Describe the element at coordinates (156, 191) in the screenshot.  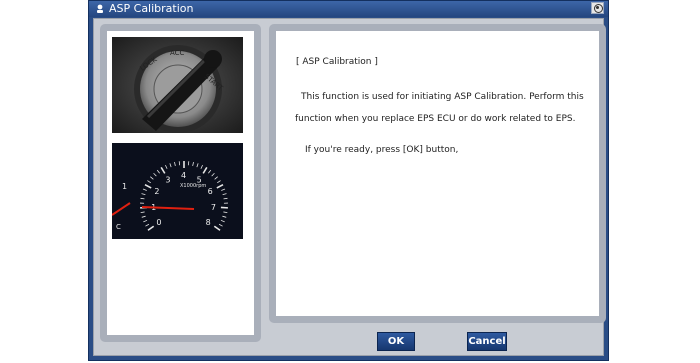
I see `tachometer-tick-label: 2` at that location.